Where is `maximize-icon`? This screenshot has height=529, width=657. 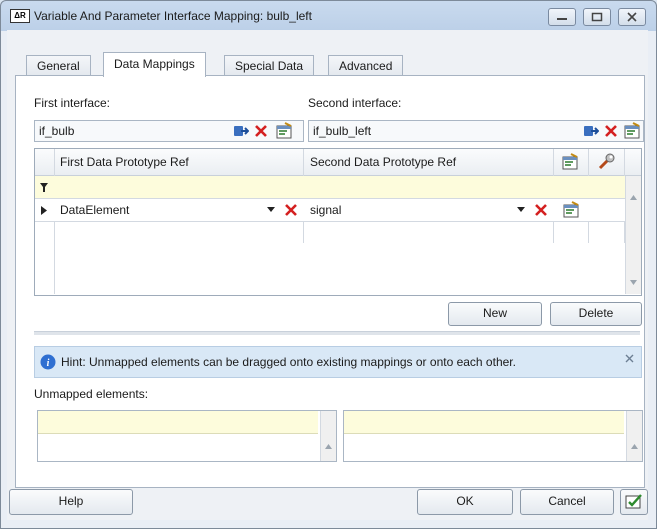
maximize-icon is located at coordinates (597, 17).